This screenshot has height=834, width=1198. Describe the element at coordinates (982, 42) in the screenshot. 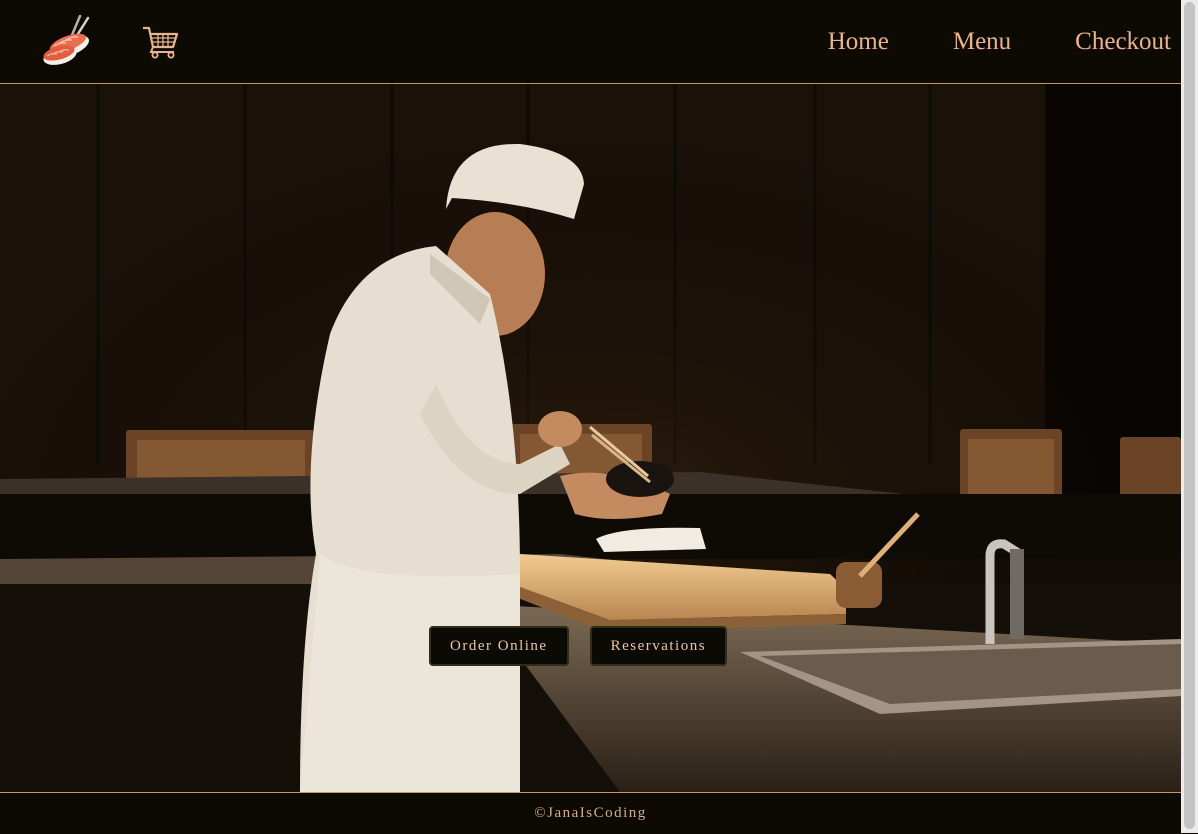

I see `nav-menu-link: Menu` at that location.